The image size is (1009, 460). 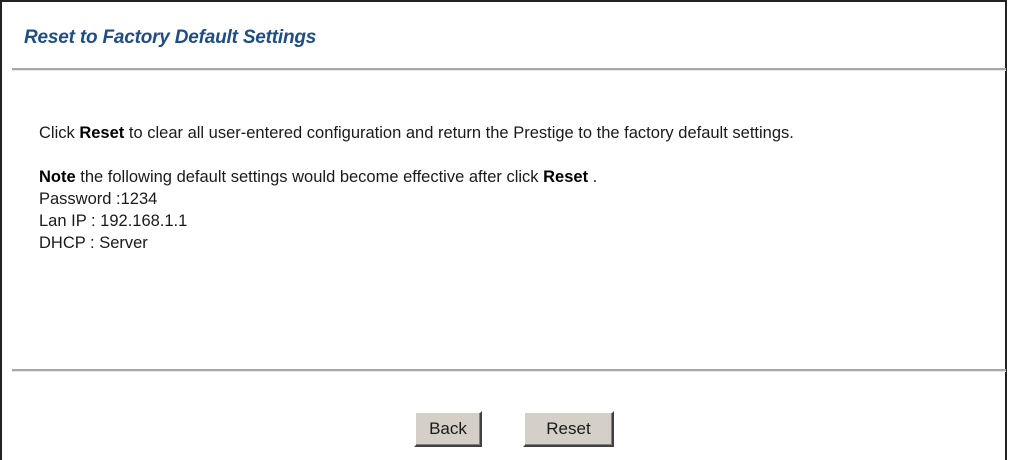 What do you see at coordinates (113, 221) in the screenshot?
I see `default-lan-ip: Lan IP : 192.168.1.1` at bounding box center [113, 221].